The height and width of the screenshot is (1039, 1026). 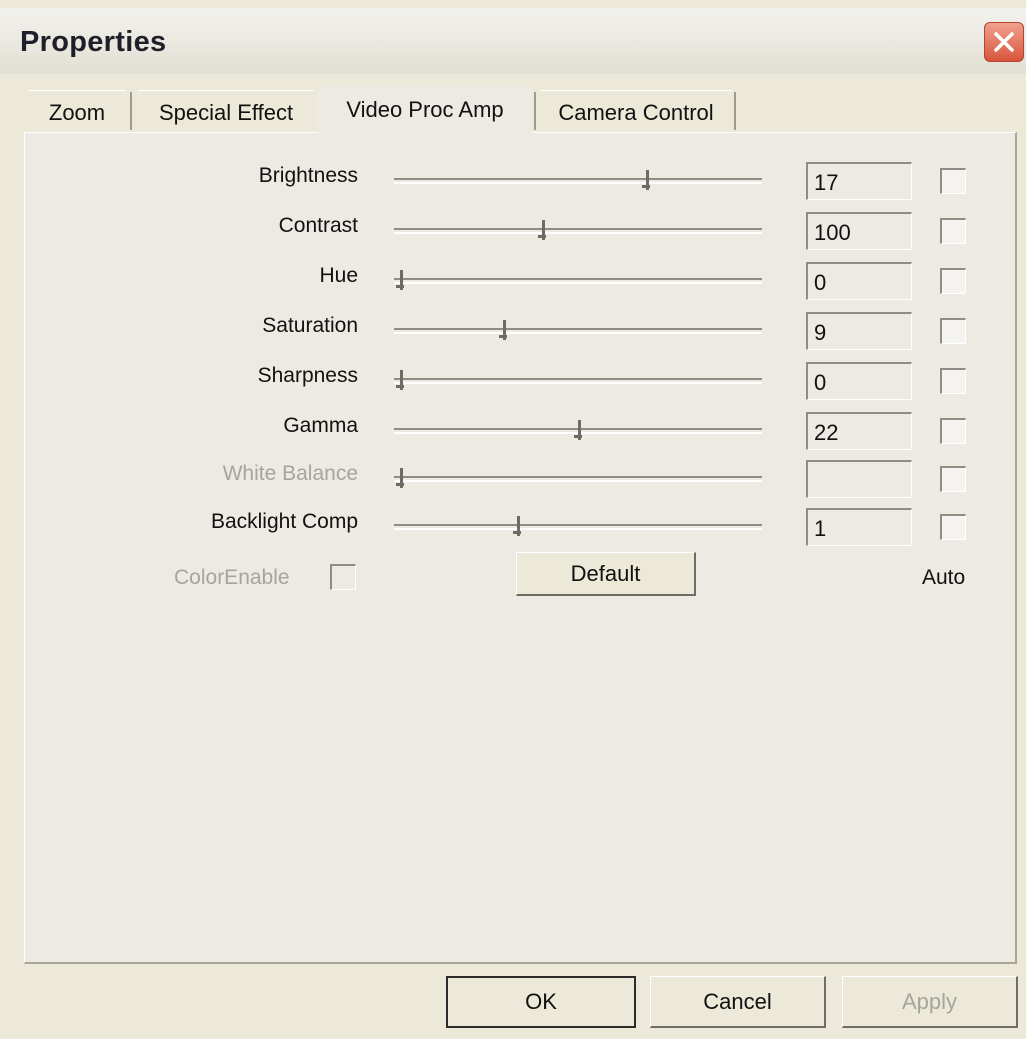 I want to click on tab-label: Camera Control, so click(x=636, y=112).